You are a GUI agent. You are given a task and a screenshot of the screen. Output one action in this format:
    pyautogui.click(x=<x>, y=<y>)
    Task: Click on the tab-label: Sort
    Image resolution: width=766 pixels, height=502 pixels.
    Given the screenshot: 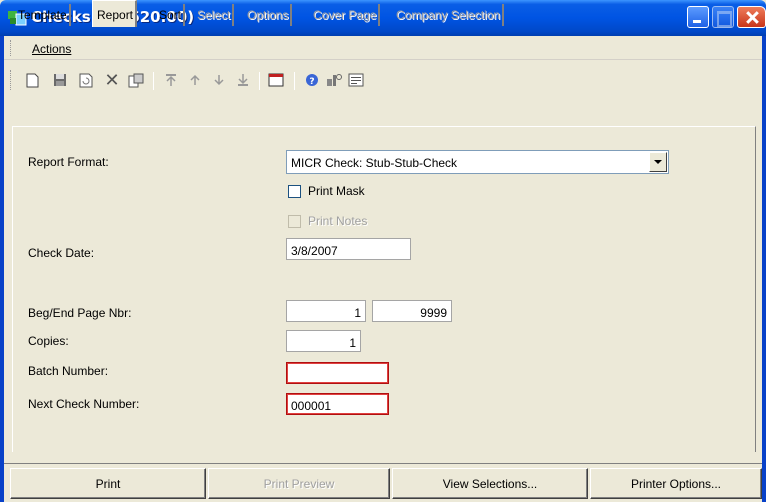 What is the action you would take?
    pyautogui.click(x=170, y=15)
    